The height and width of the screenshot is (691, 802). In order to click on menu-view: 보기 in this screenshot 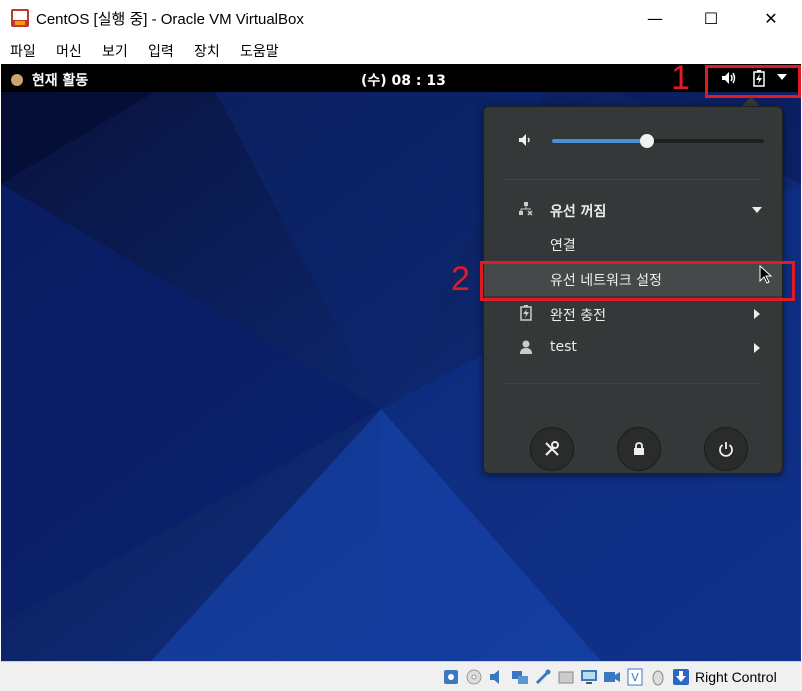, I will do `click(115, 51)`.